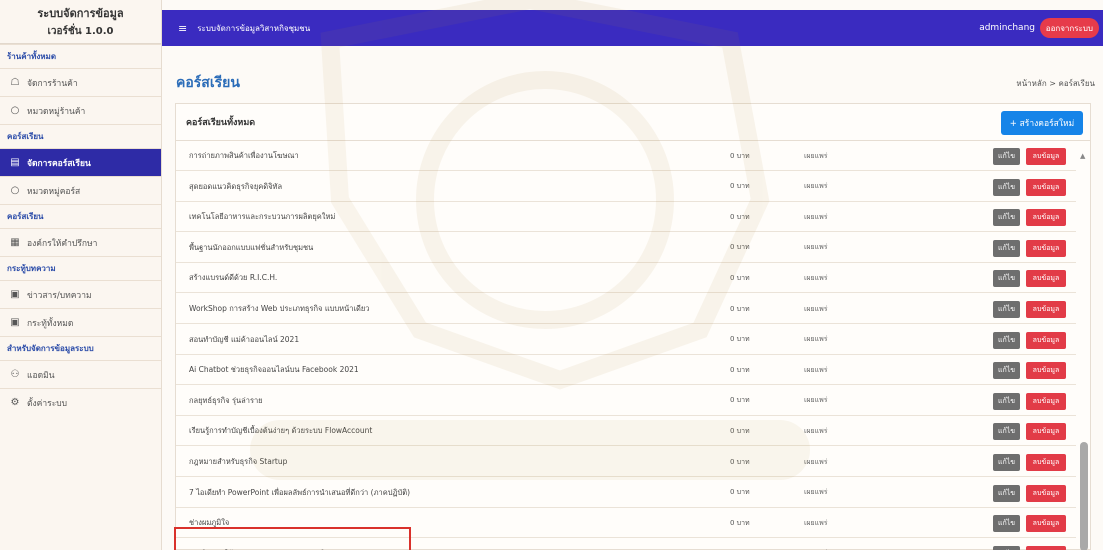  Describe the element at coordinates (15, 162) in the screenshot. I see `list-icon: ▤` at that location.